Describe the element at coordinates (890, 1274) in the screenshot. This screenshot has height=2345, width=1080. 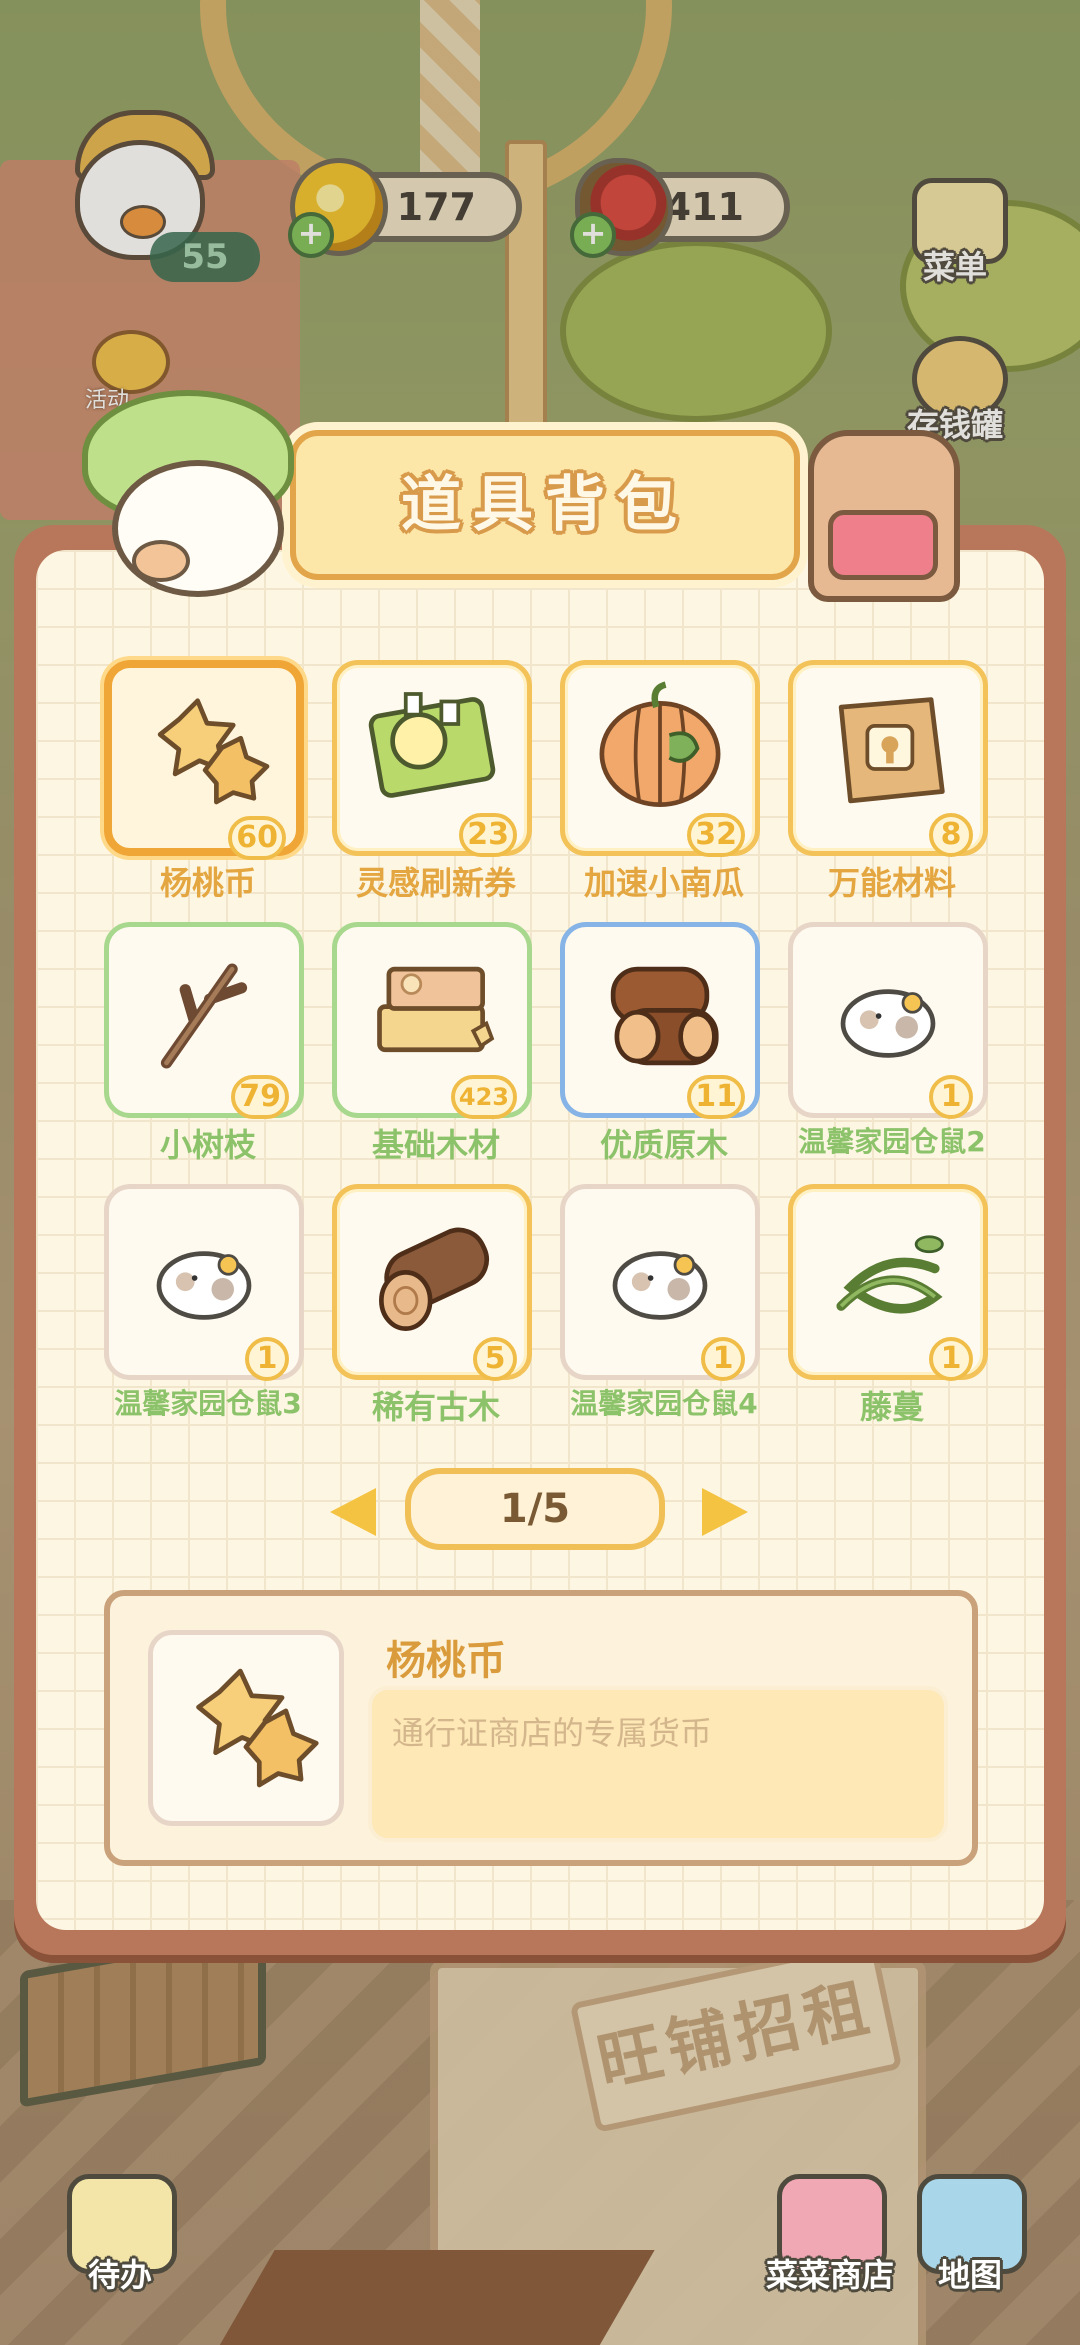
I see `vine-icon` at that location.